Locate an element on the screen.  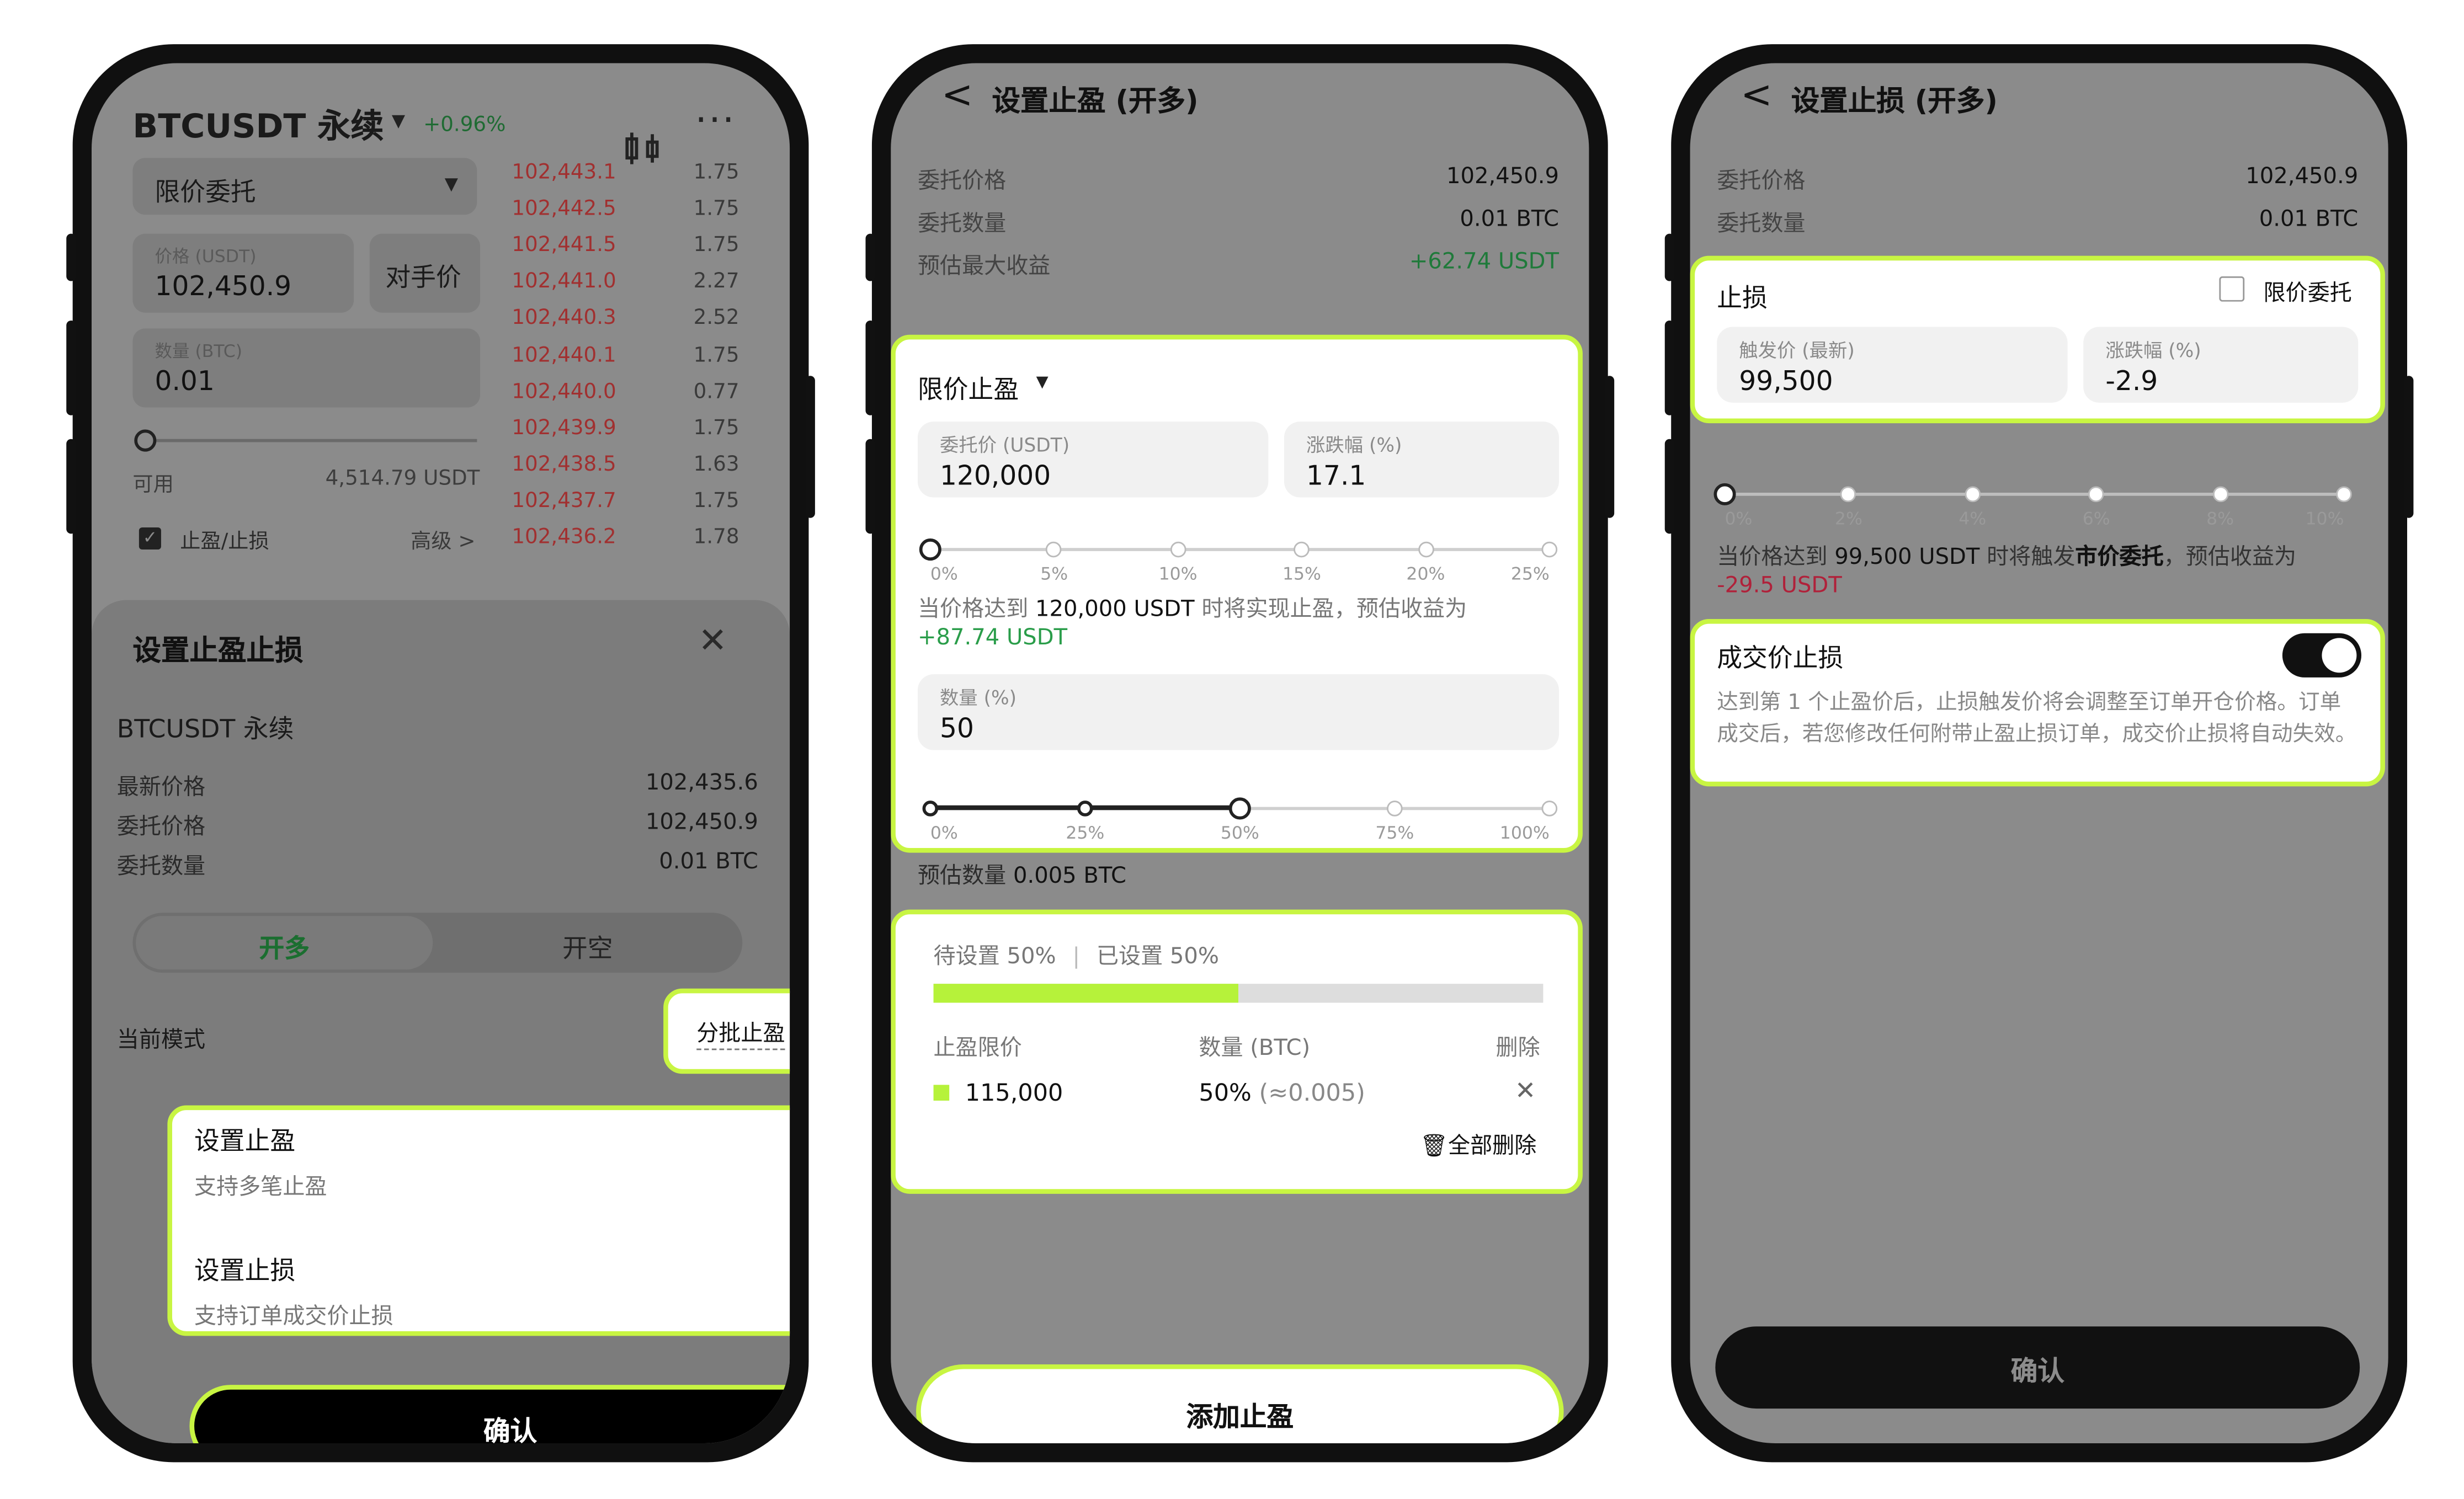
trash-icon: 🗑 is located at coordinates (1434, 1146).